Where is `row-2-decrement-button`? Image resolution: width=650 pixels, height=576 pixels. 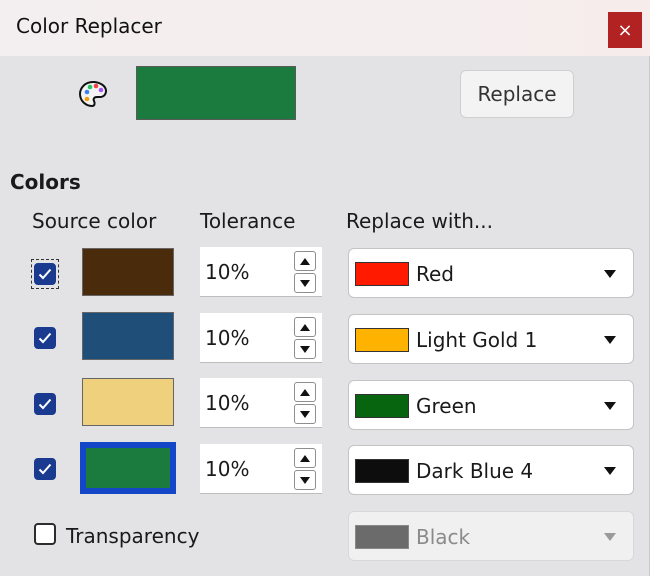 row-2-decrement-button is located at coordinates (305, 349).